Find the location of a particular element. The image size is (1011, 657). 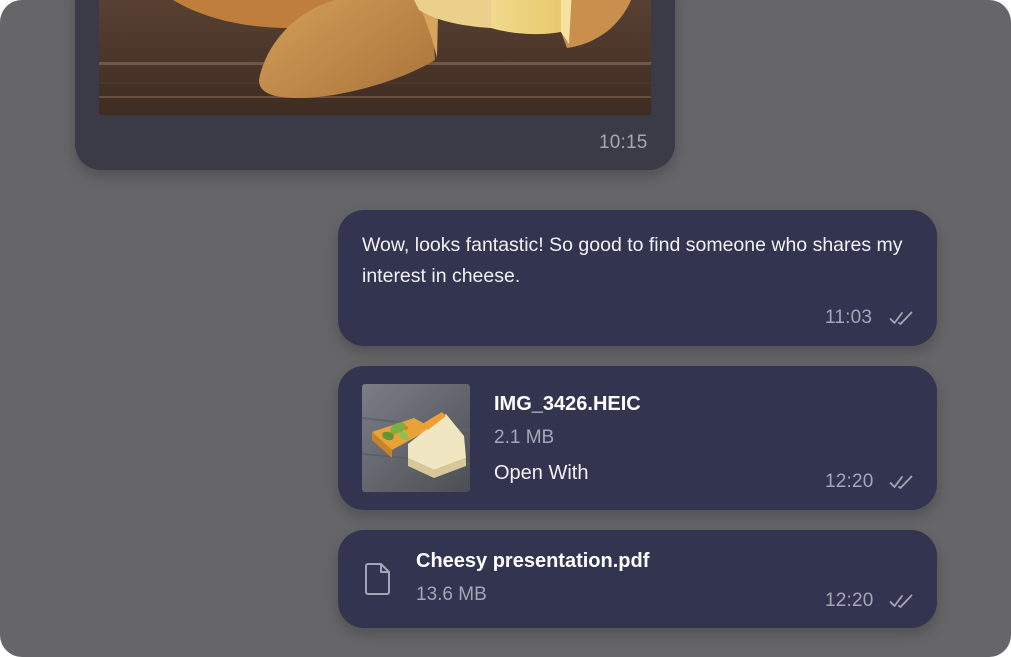

image-thumbnail is located at coordinates (416, 438).